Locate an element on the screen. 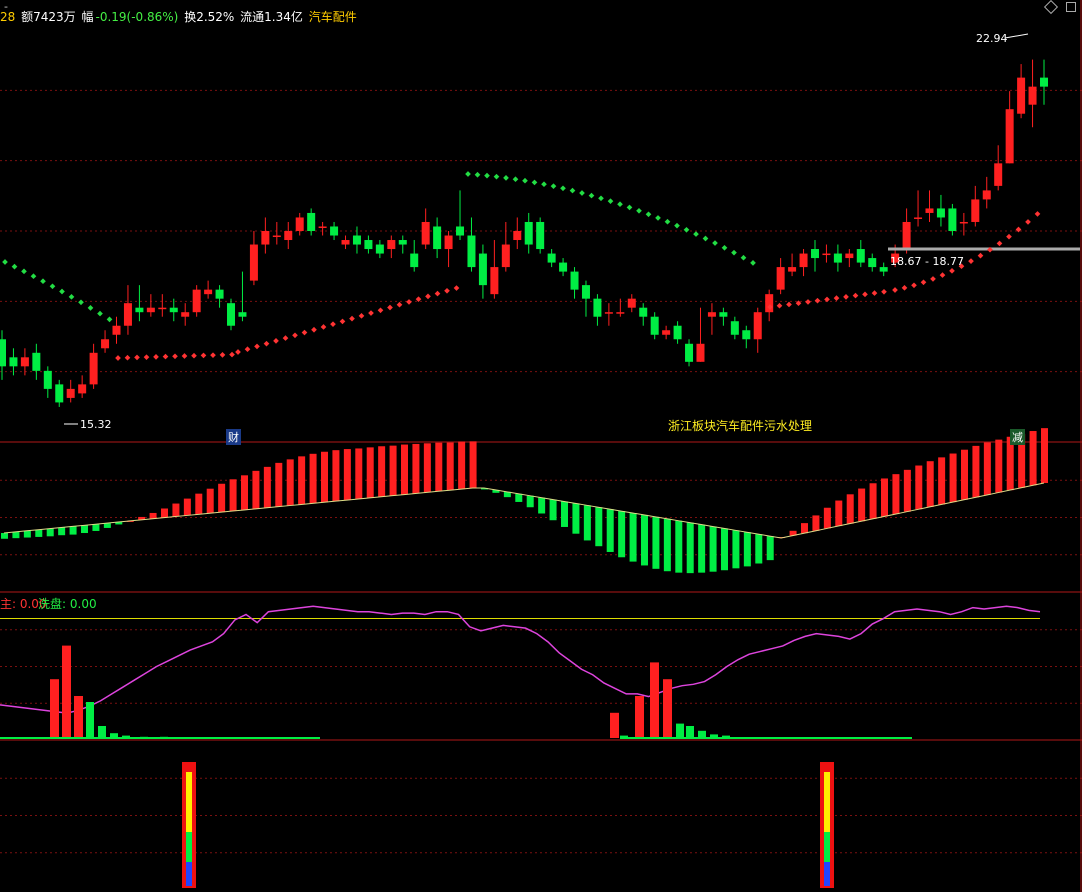 The height and width of the screenshot is (892, 1082). square-icon is located at coordinates (1071, 7).